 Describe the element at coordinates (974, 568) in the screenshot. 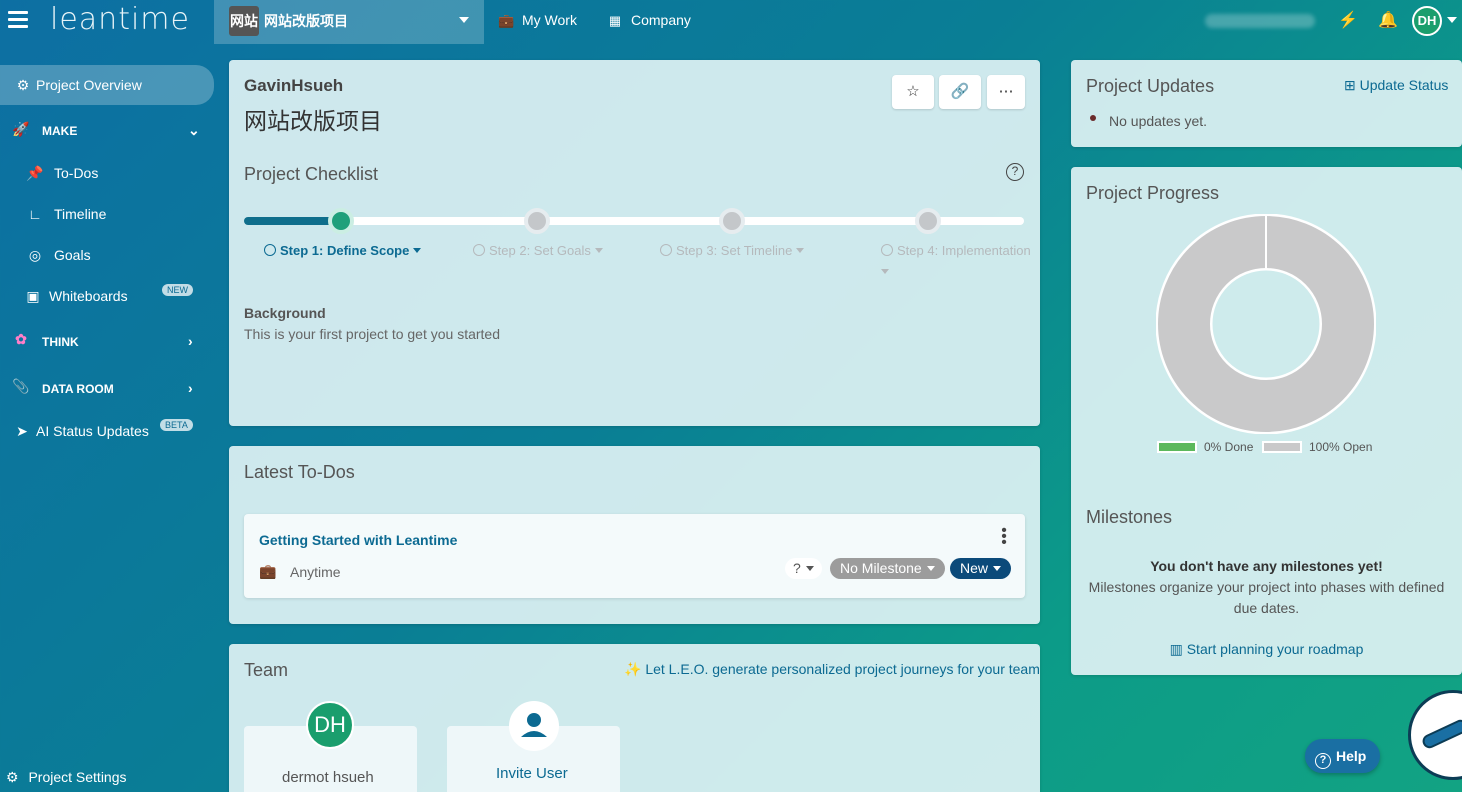

I see `status-value: New` at that location.